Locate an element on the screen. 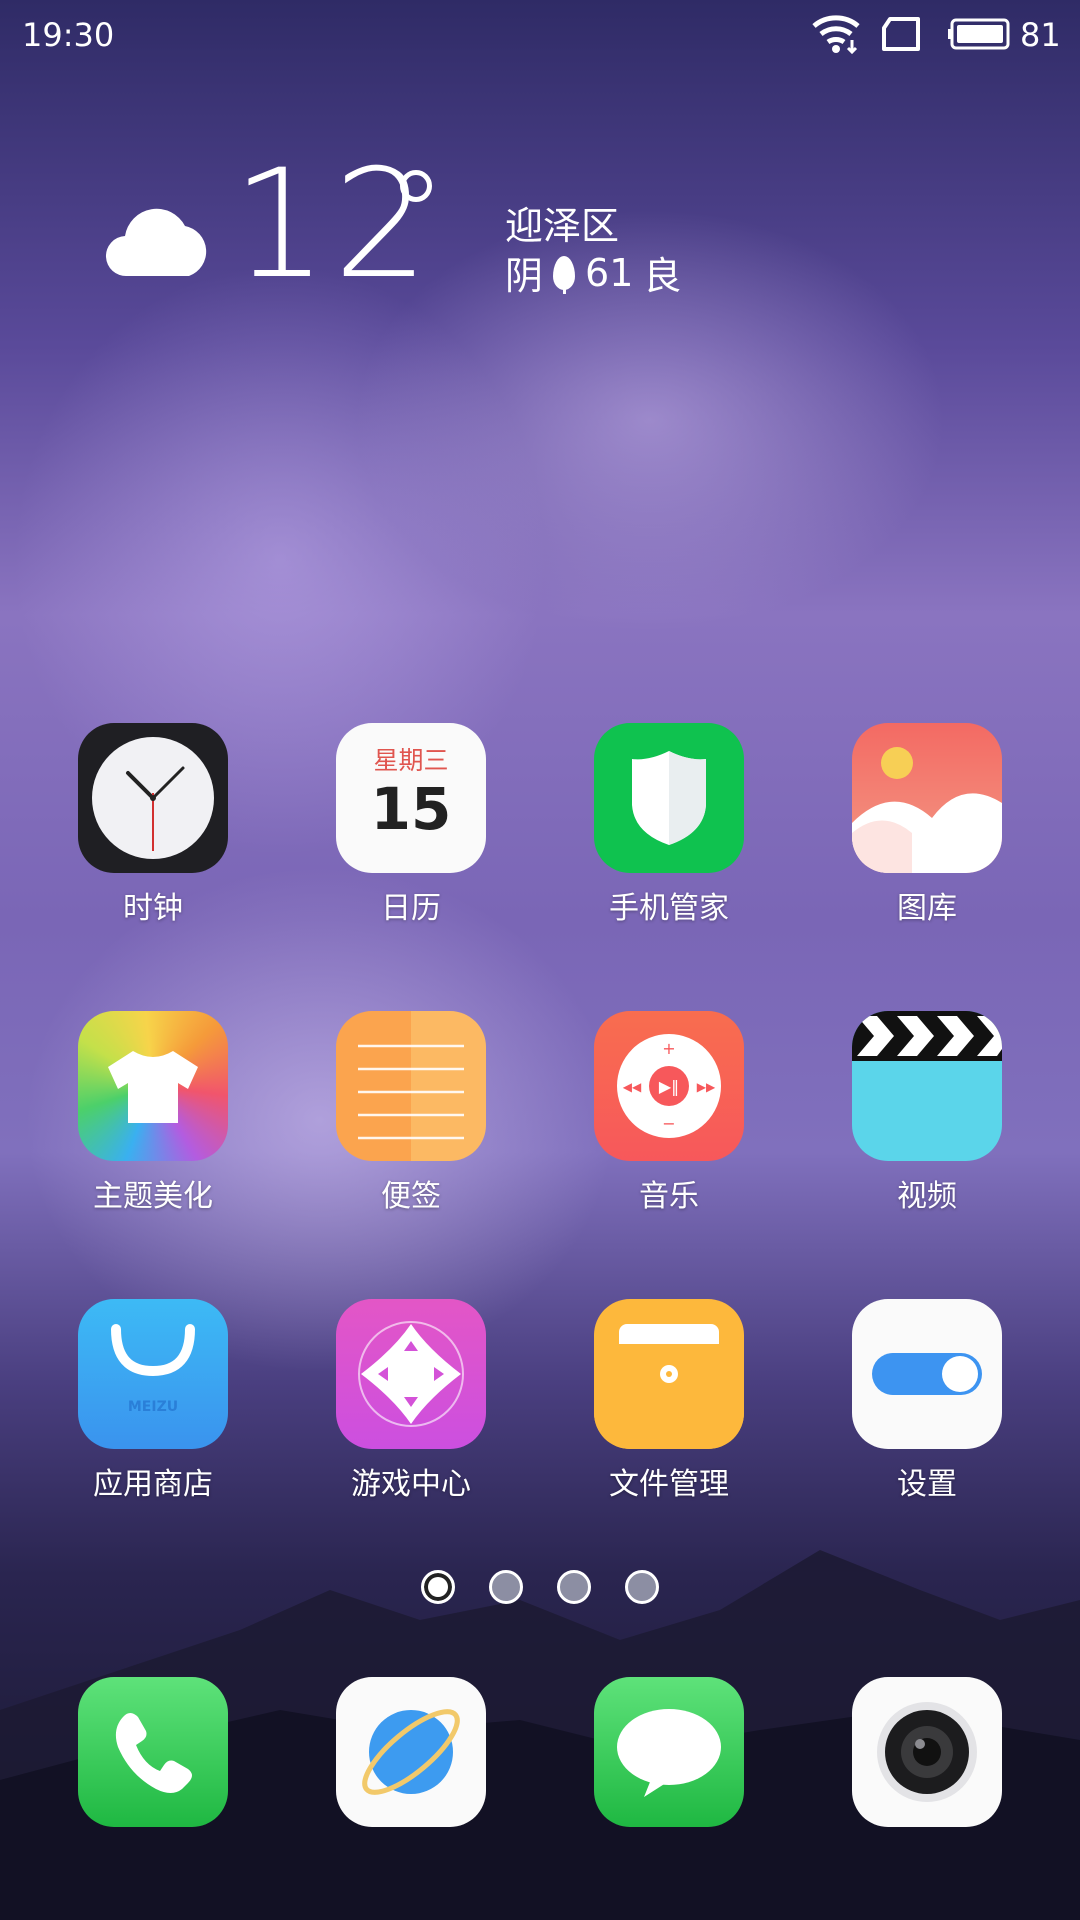  app-settings: 设置 is located at coordinates (927, 1401).